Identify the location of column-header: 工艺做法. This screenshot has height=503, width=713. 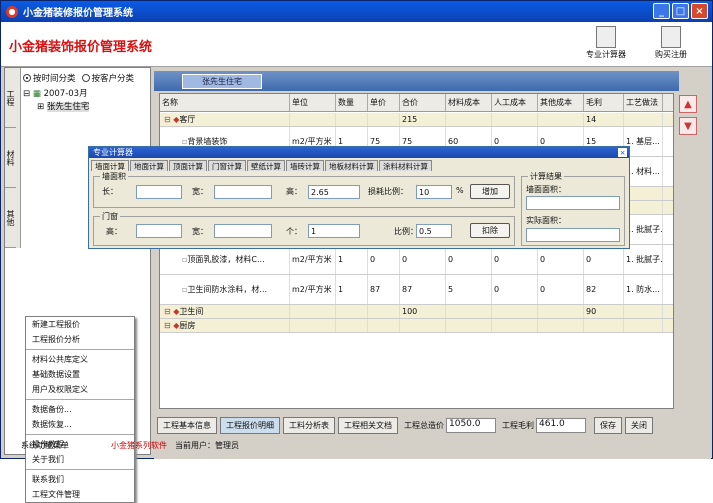
(643, 102).